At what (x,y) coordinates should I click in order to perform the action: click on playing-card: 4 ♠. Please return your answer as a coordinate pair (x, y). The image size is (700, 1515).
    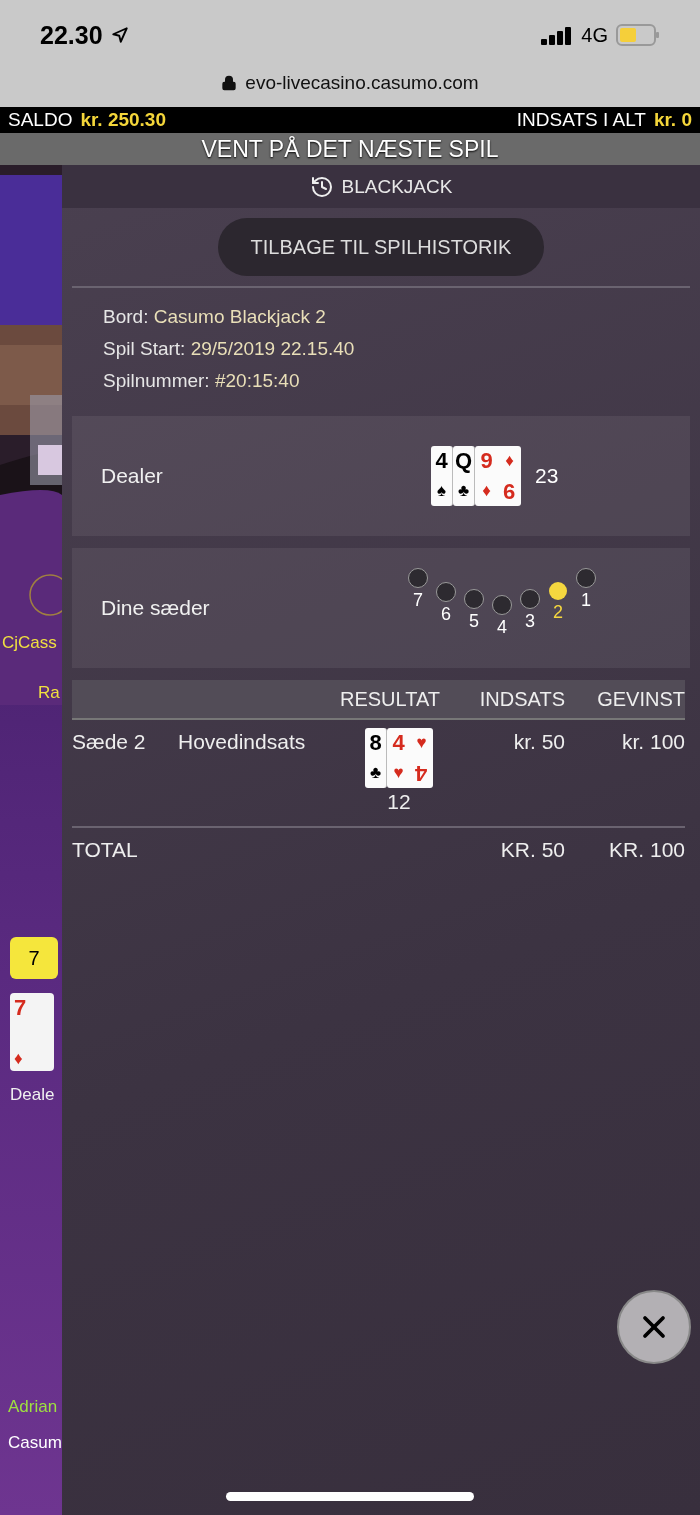
    Looking at the image, I should click on (442, 476).